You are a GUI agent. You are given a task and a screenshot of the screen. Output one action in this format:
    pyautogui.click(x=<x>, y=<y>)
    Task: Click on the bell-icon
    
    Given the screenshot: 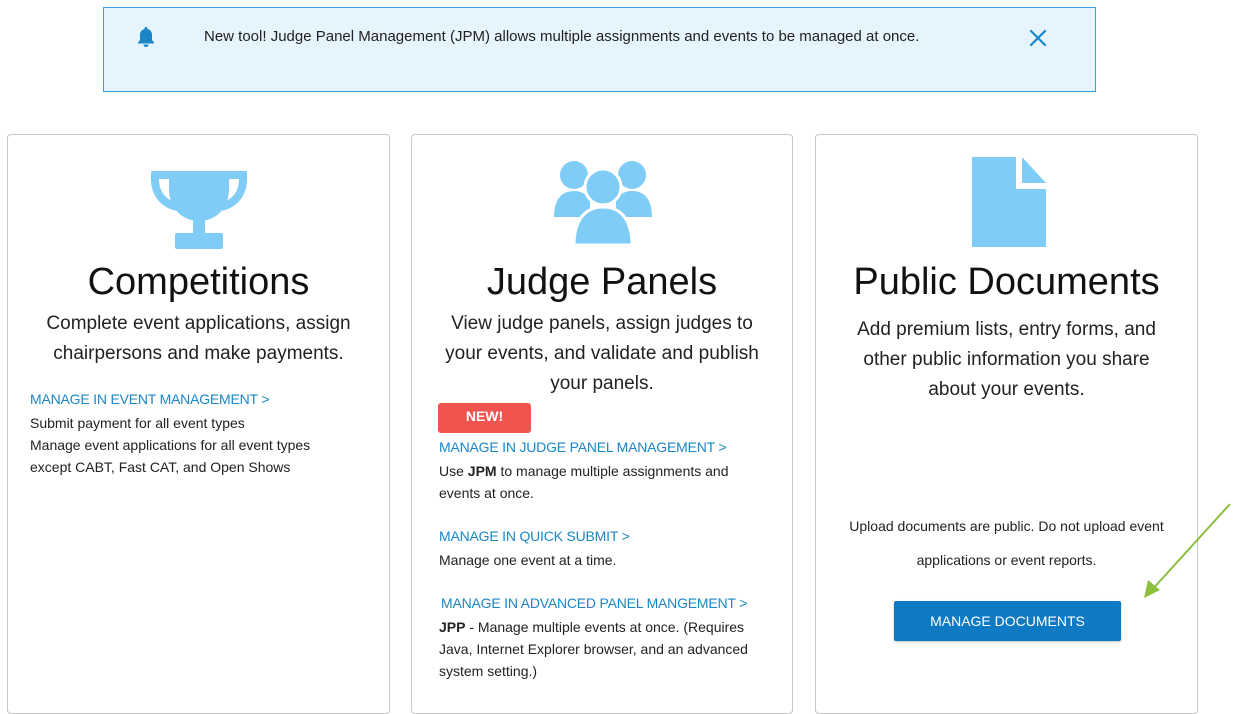 What is the action you would take?
    pyautogui.click(x=146, y=37)
    